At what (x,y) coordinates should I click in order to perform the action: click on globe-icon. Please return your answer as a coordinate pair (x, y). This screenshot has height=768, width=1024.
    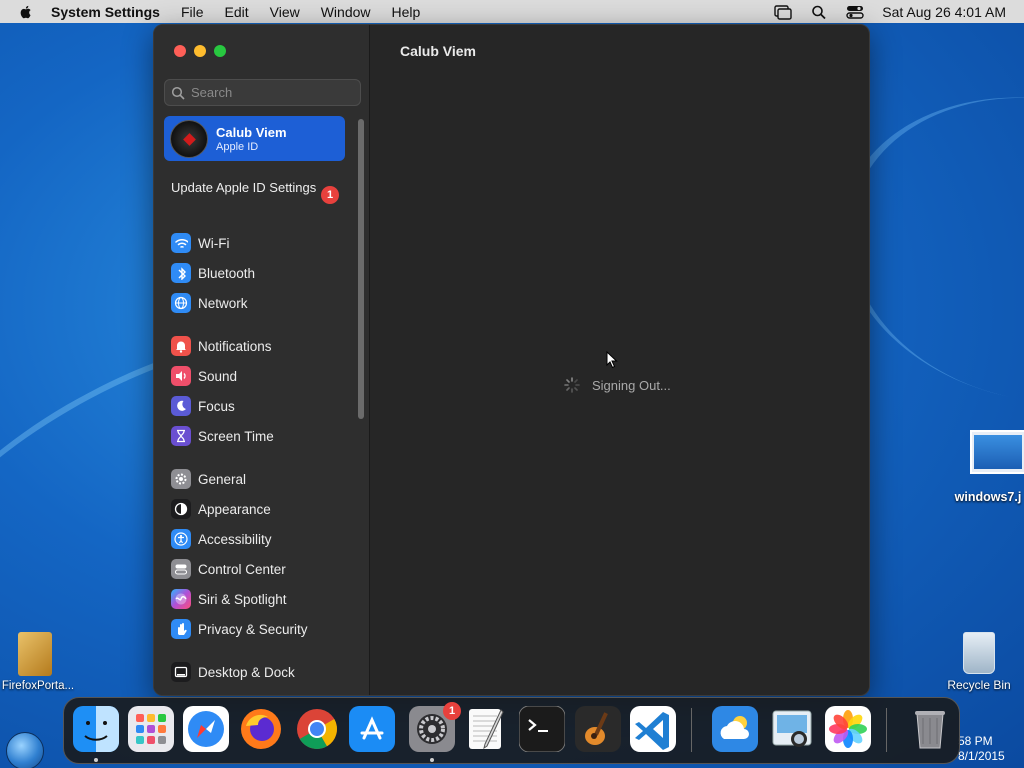
    Looking at the image, I should click on (181, 303).